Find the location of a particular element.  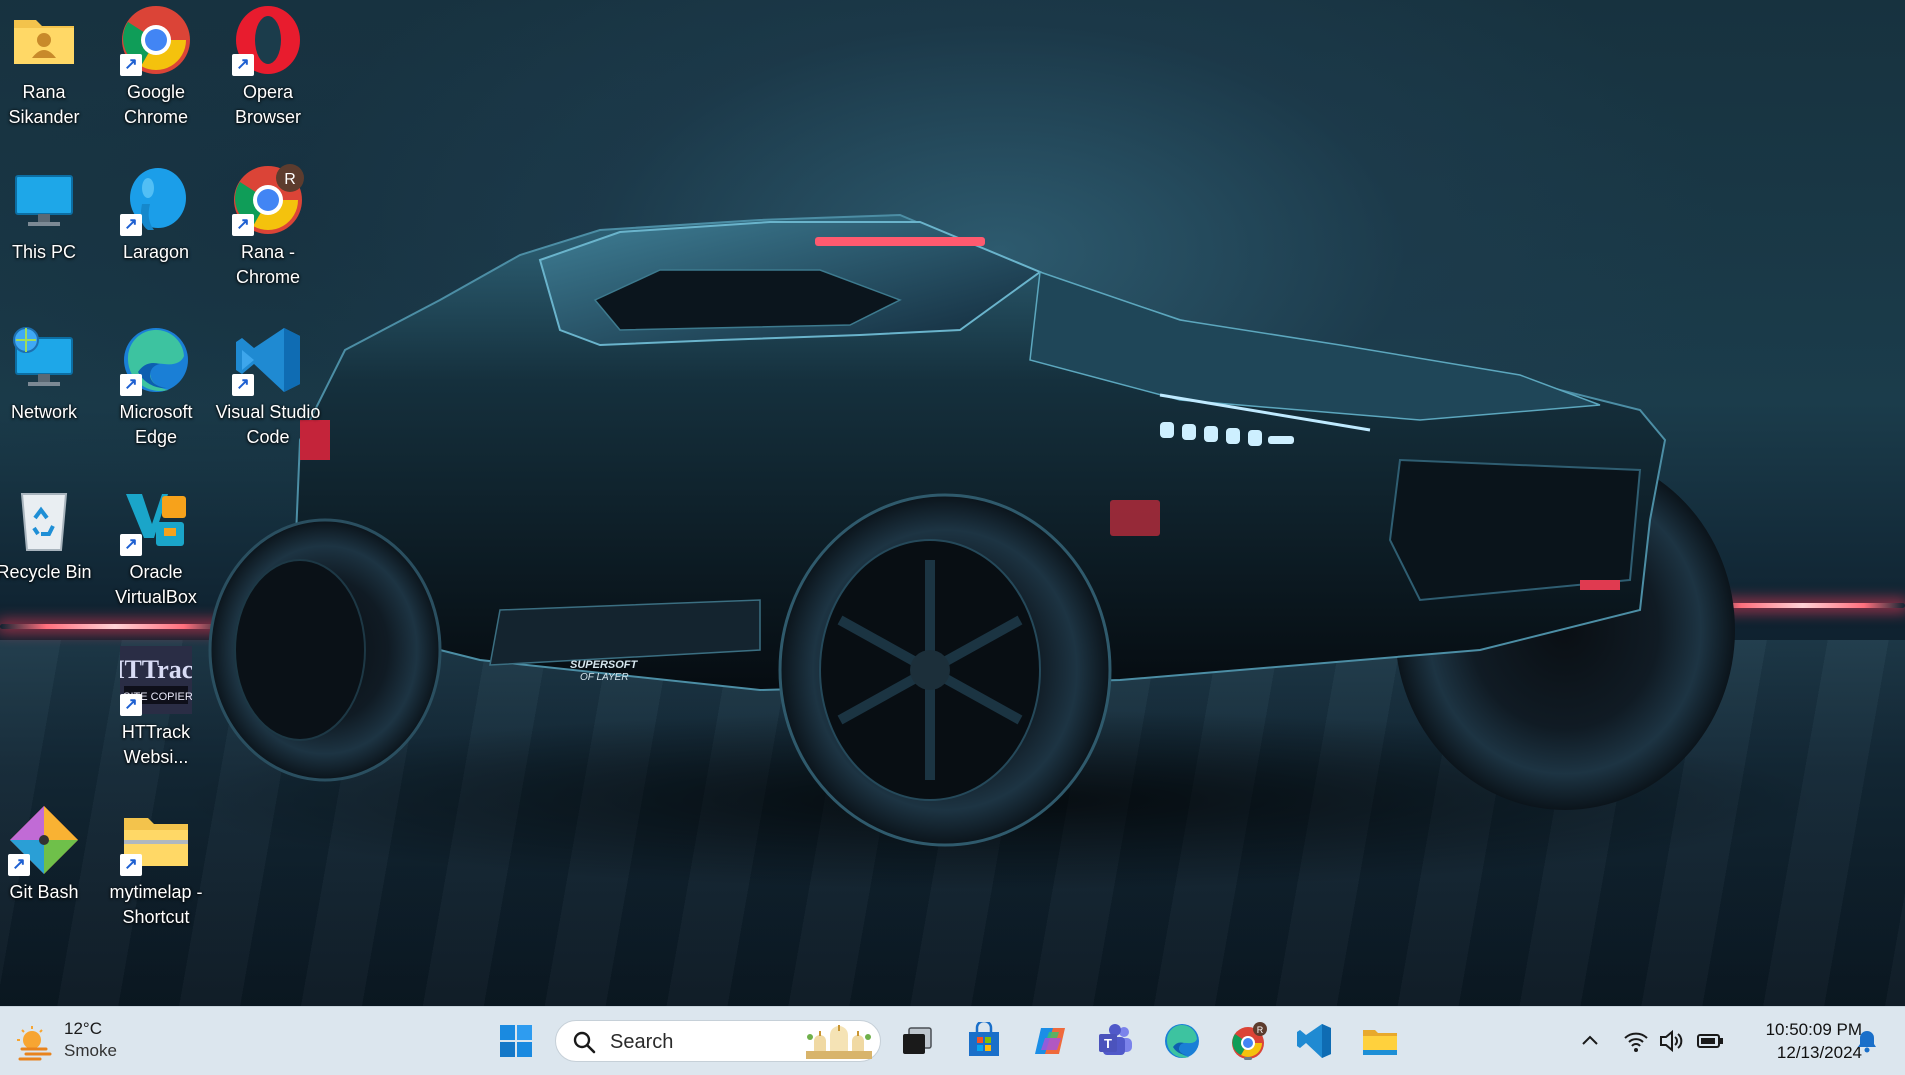

desktop-icon-network: Network is located at coordinates (49, 372).